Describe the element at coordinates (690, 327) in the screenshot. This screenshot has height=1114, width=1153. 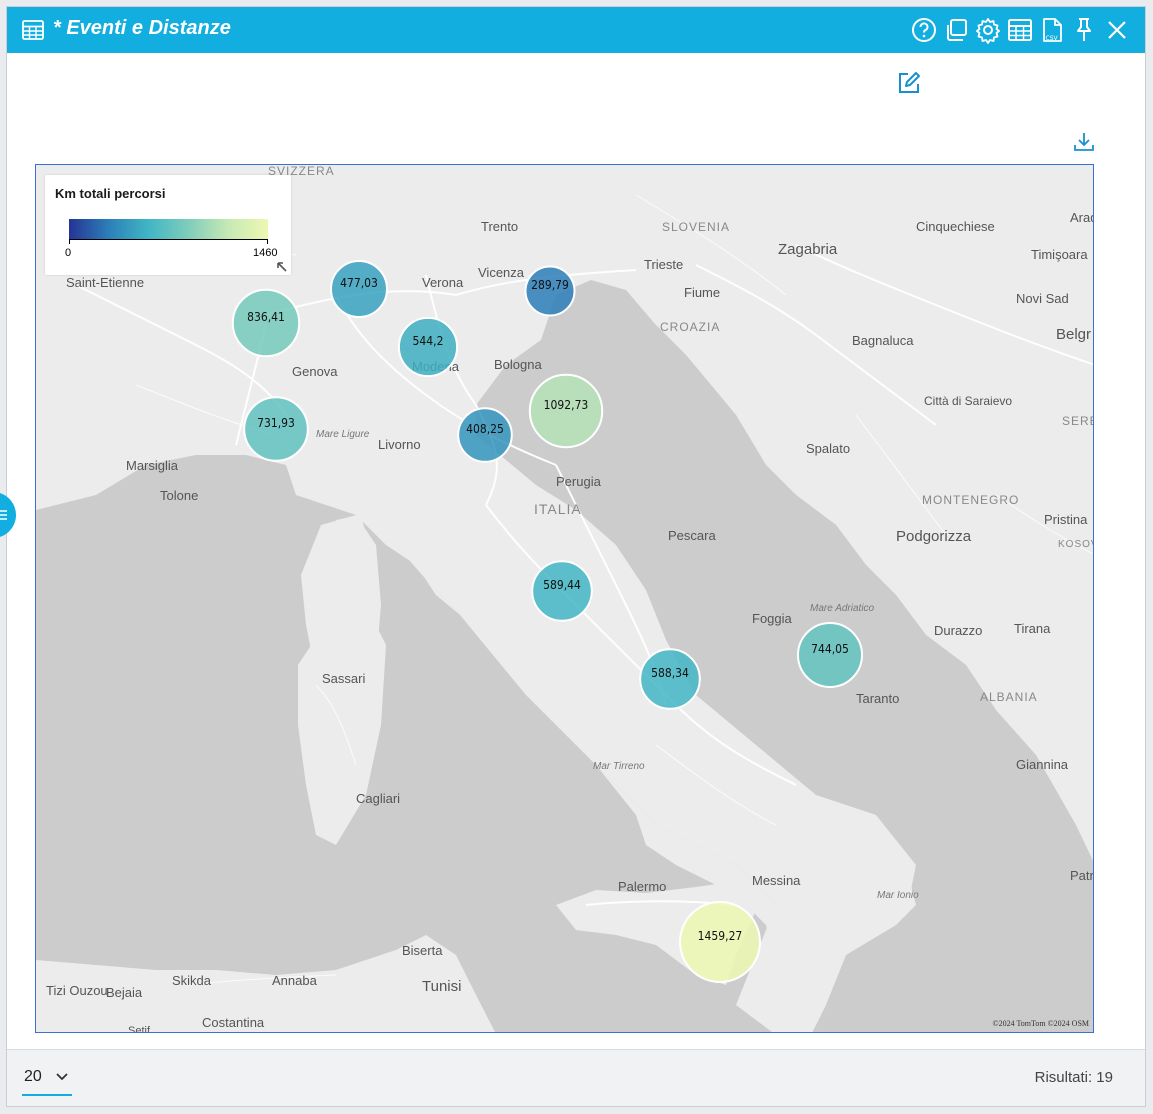
I see `map-label: CROAZIA` at that location.